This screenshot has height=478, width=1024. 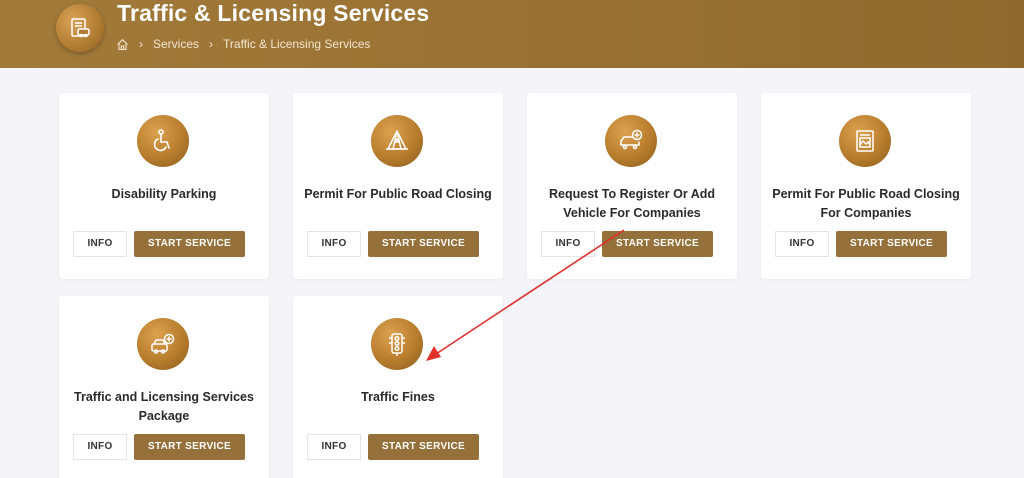 I want to click on document-car-icon, so click(x=80, y=28).